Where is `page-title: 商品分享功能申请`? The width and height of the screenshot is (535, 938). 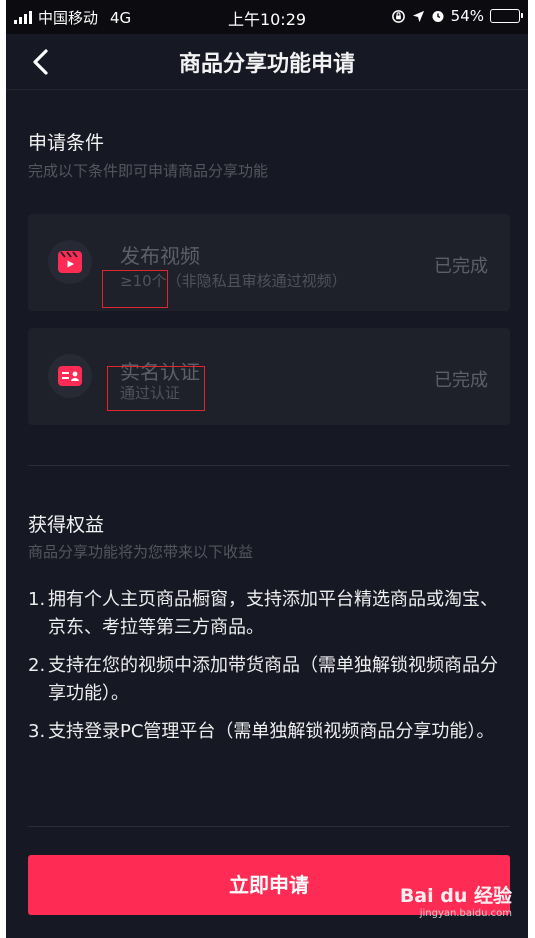 page-title: 商品分享功能申请 is located at coordinates (266, 64).